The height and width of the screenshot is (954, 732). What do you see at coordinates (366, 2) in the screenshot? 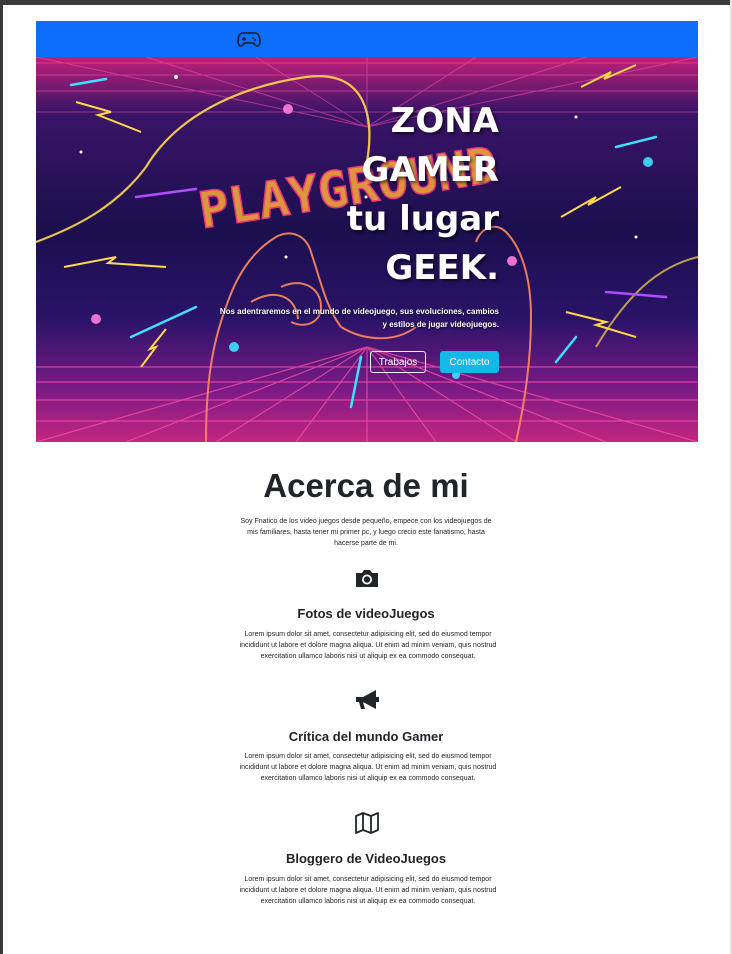
I see `window-top-border` at bounding box center [366, 2].